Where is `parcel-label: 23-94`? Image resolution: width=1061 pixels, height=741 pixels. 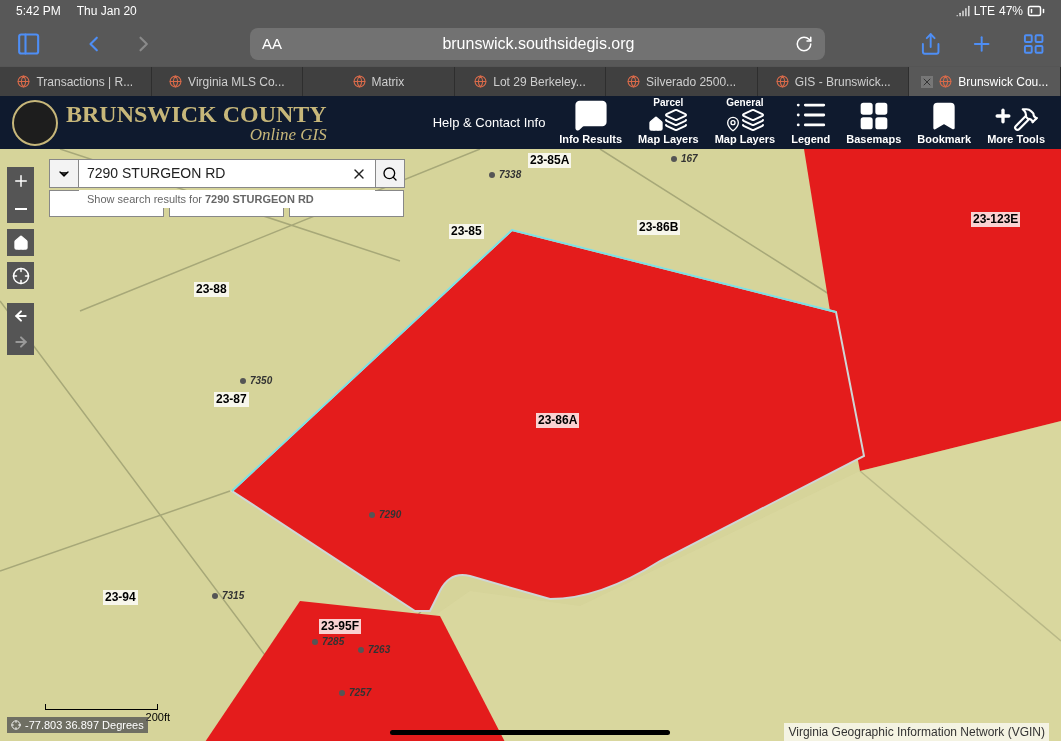 parcel-label: 23-94 is located at coordinates (120, 597).